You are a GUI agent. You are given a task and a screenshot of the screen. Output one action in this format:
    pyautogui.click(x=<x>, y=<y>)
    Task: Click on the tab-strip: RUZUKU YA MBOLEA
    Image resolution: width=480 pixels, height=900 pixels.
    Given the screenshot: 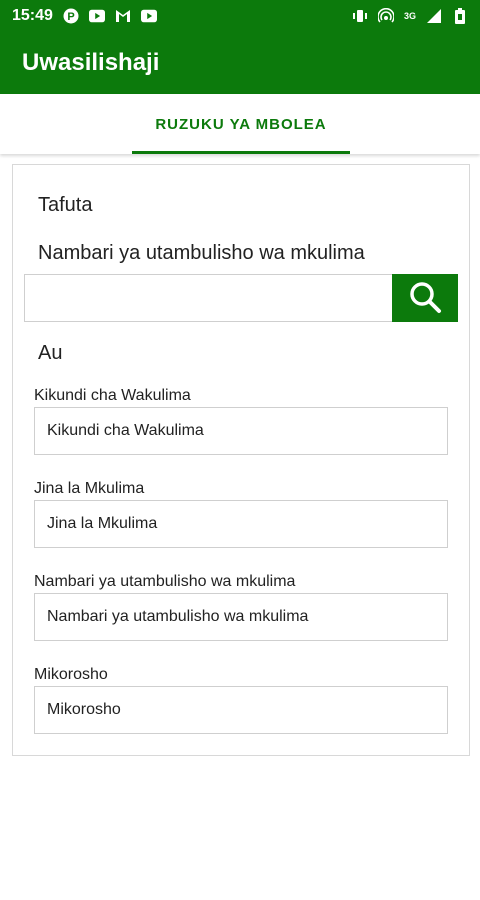 What is the action you would take?
    pyautogui.click(x=240, y=124)
    